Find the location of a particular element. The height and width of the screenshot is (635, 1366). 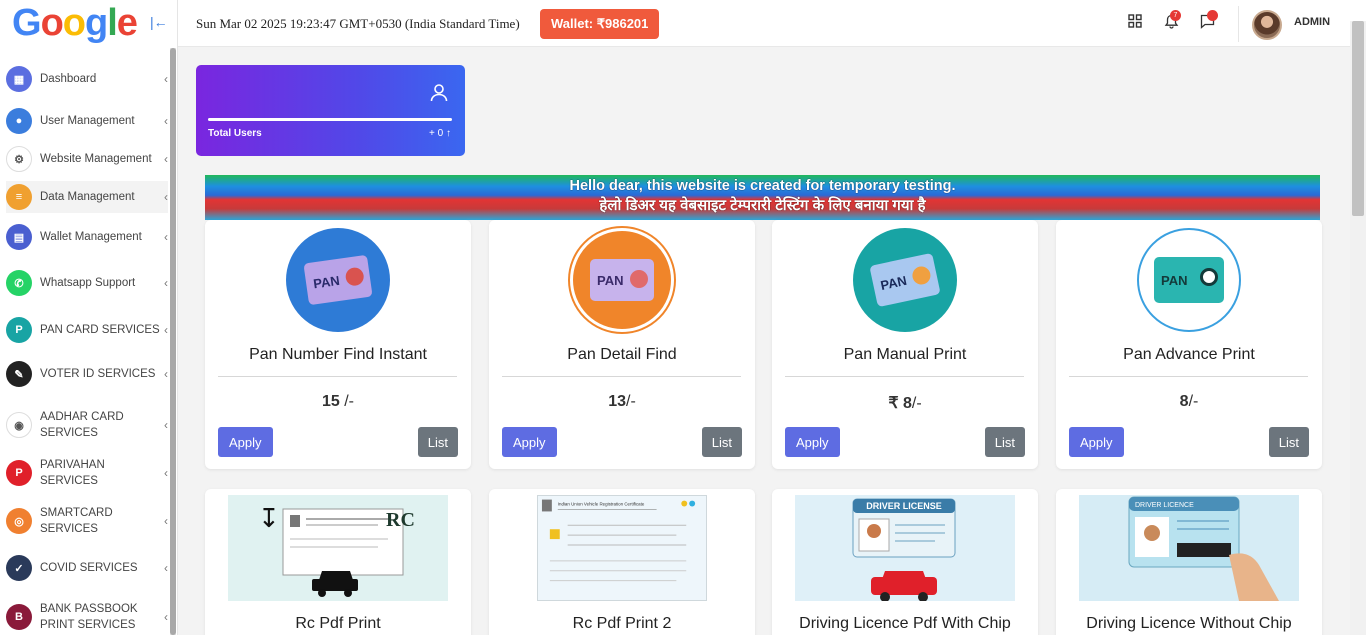

sidebar-item-website-management: ⚙ Website Management ‹ is located at coordinates (87, 159).